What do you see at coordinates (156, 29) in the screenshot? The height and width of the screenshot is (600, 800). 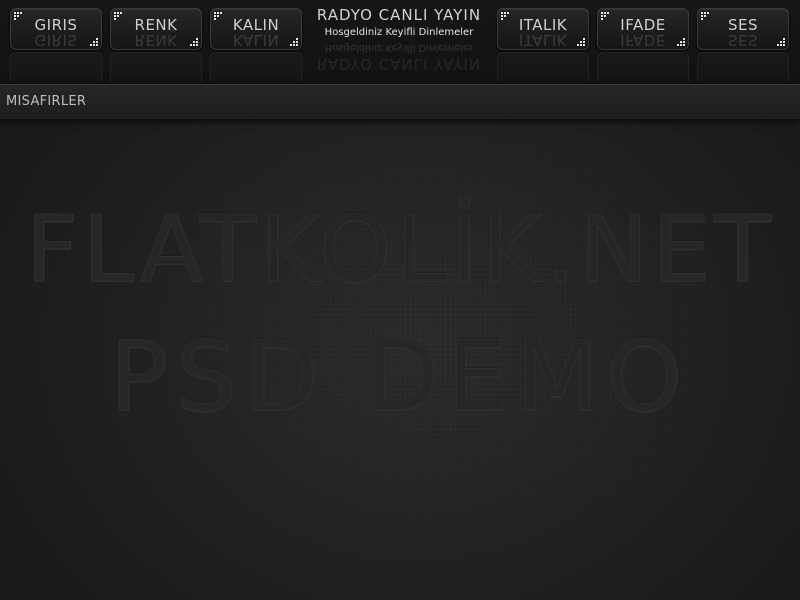 I see `nav-button-renk: RENK RENK` at bounding box center [156, 29].